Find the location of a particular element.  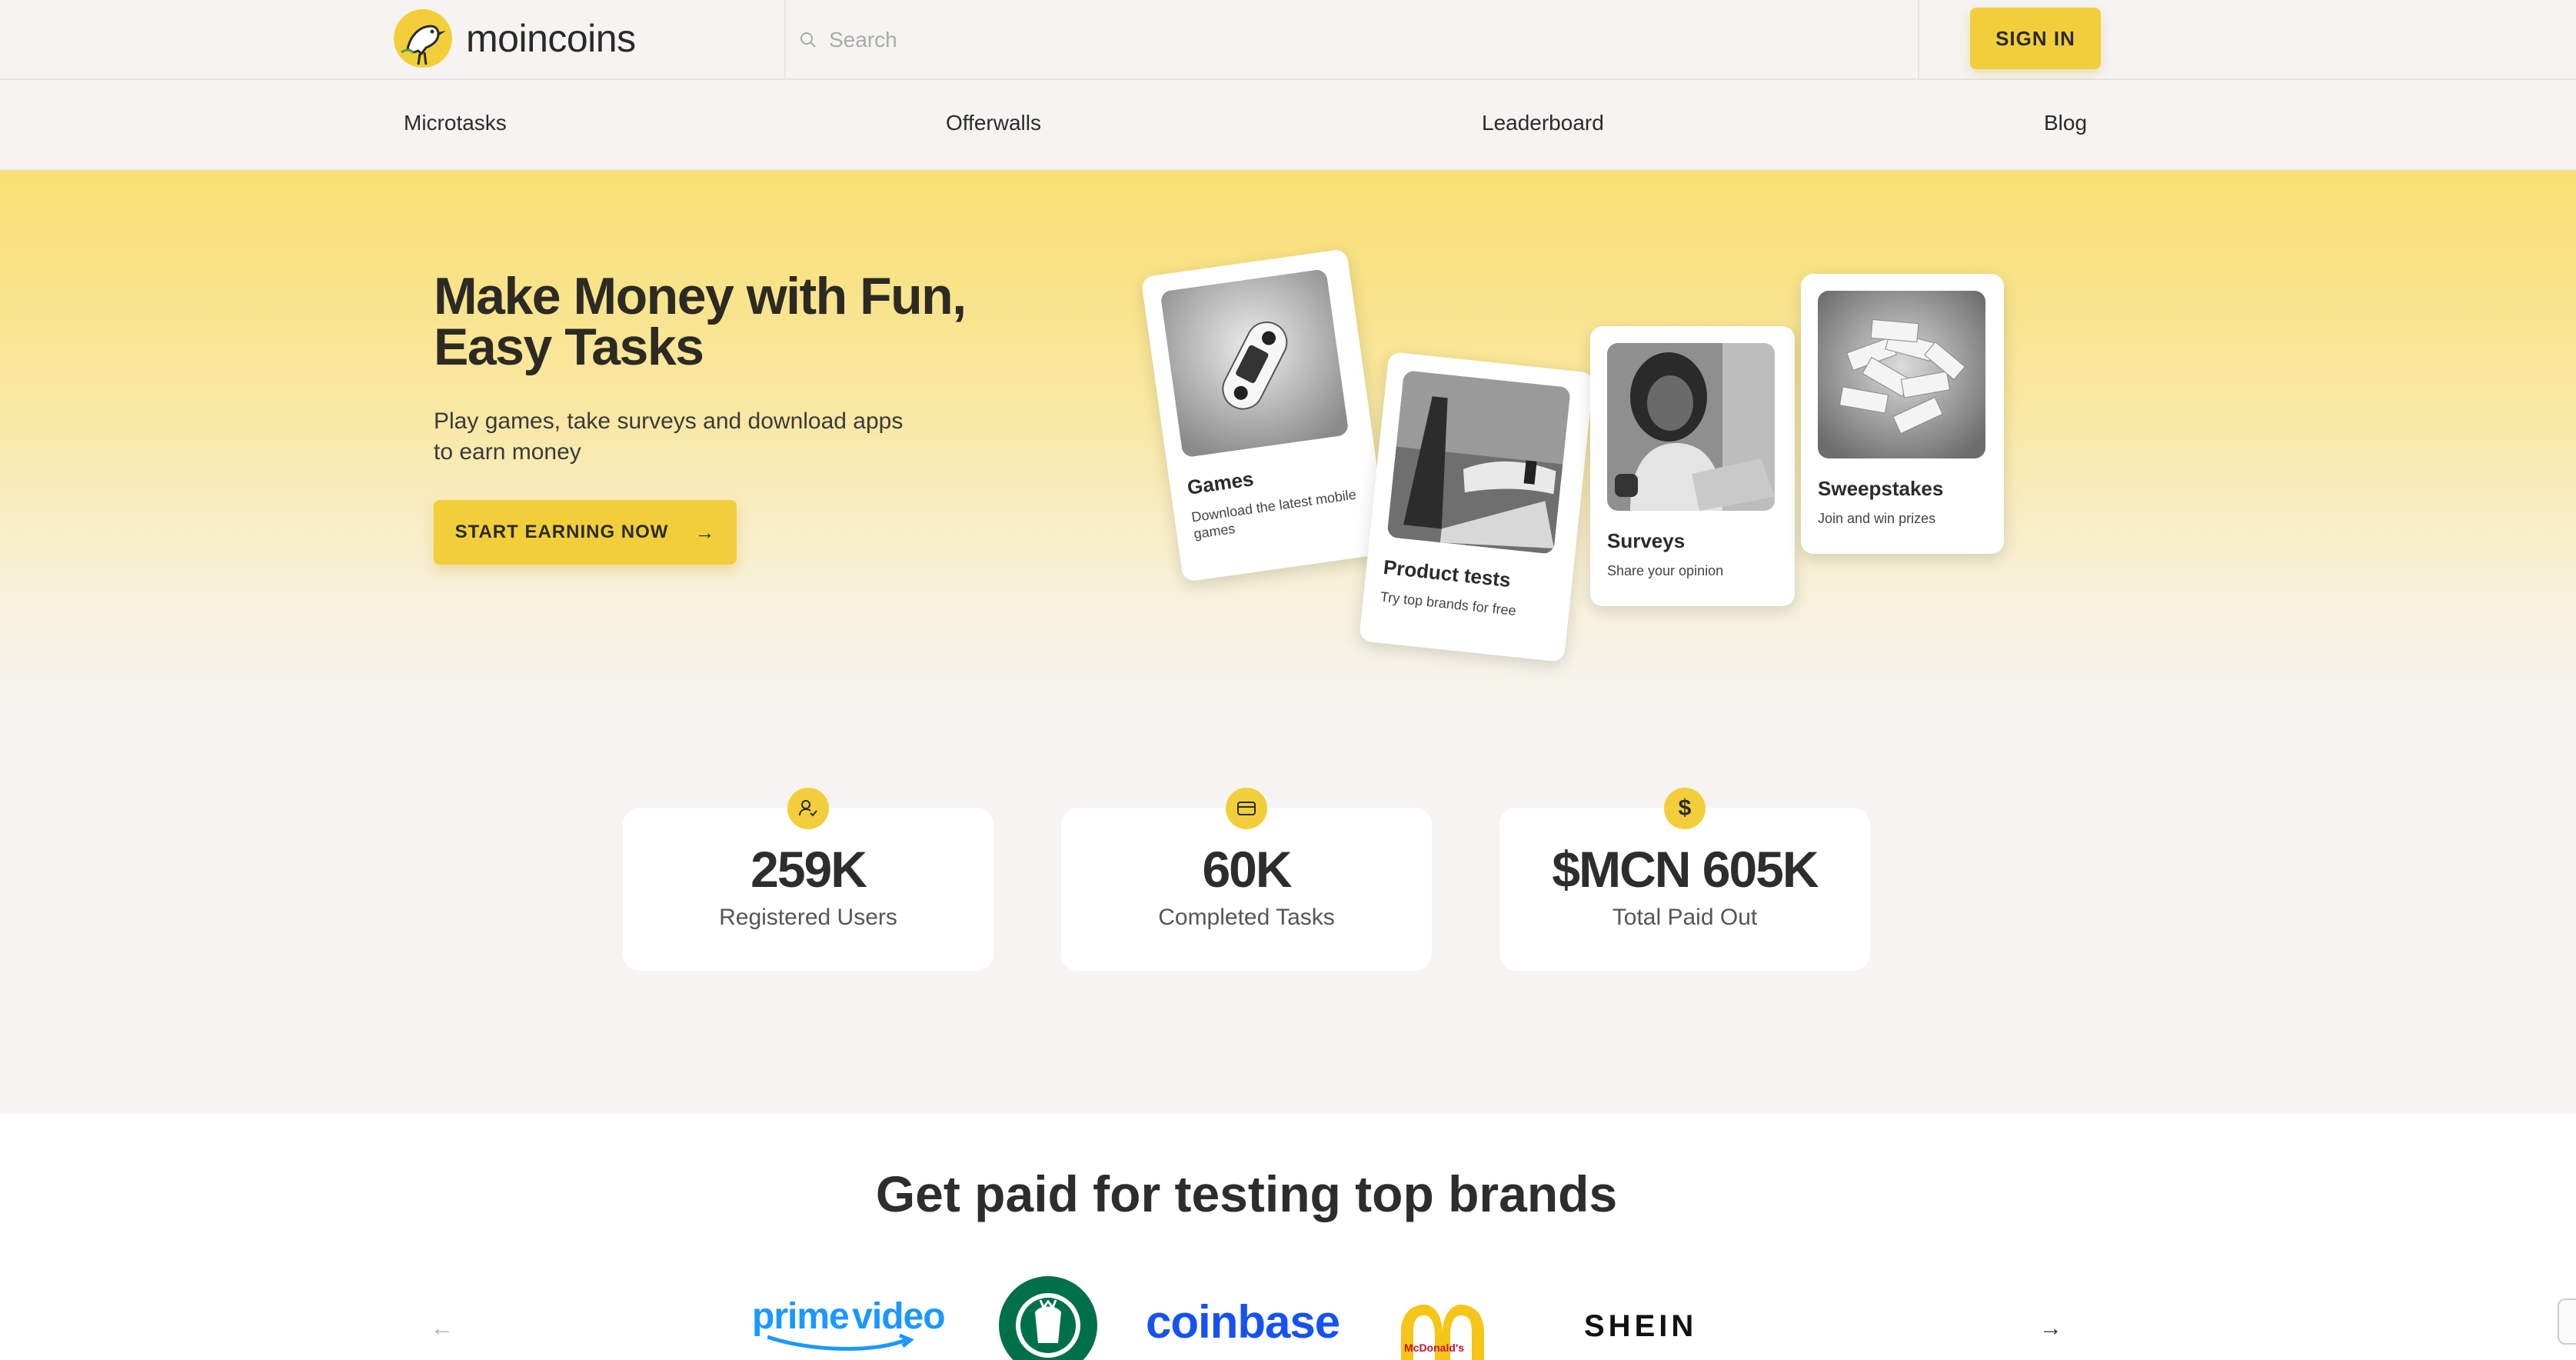

card-product-tests: Product tests Try top brands for free is located at coordinates (1476, 507).